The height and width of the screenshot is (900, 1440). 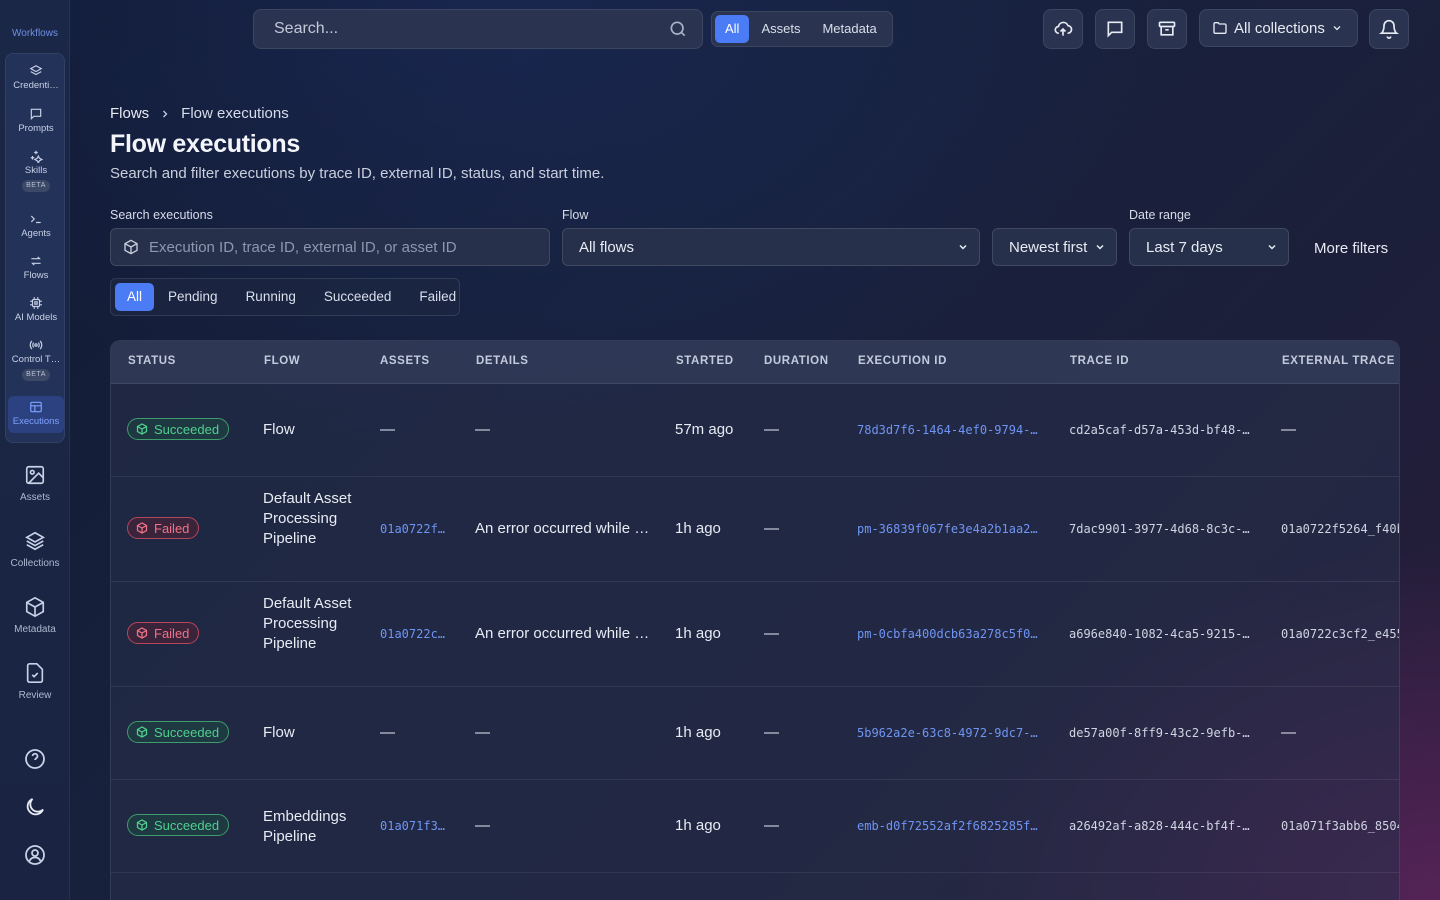 What do you see at coordinates (704, 429) in the screenshot?
I see `started-cell: 57m ago` at bounding box center [704, 429].